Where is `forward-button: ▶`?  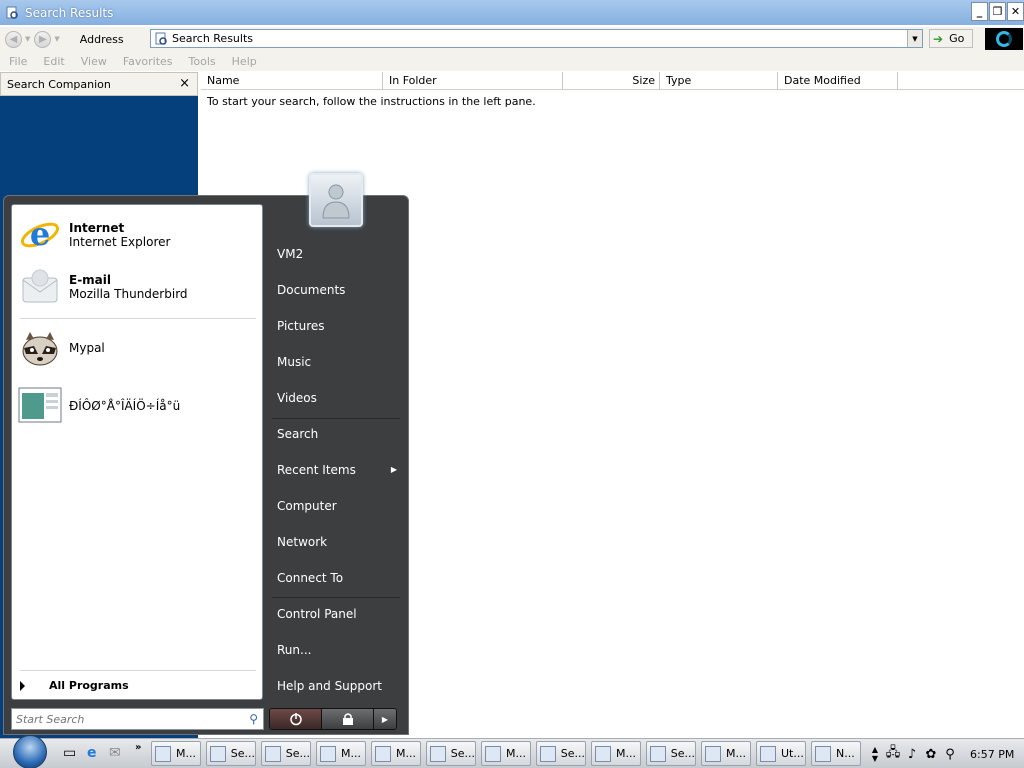
forward-button: ▶ is located at coordinates (43, 39).